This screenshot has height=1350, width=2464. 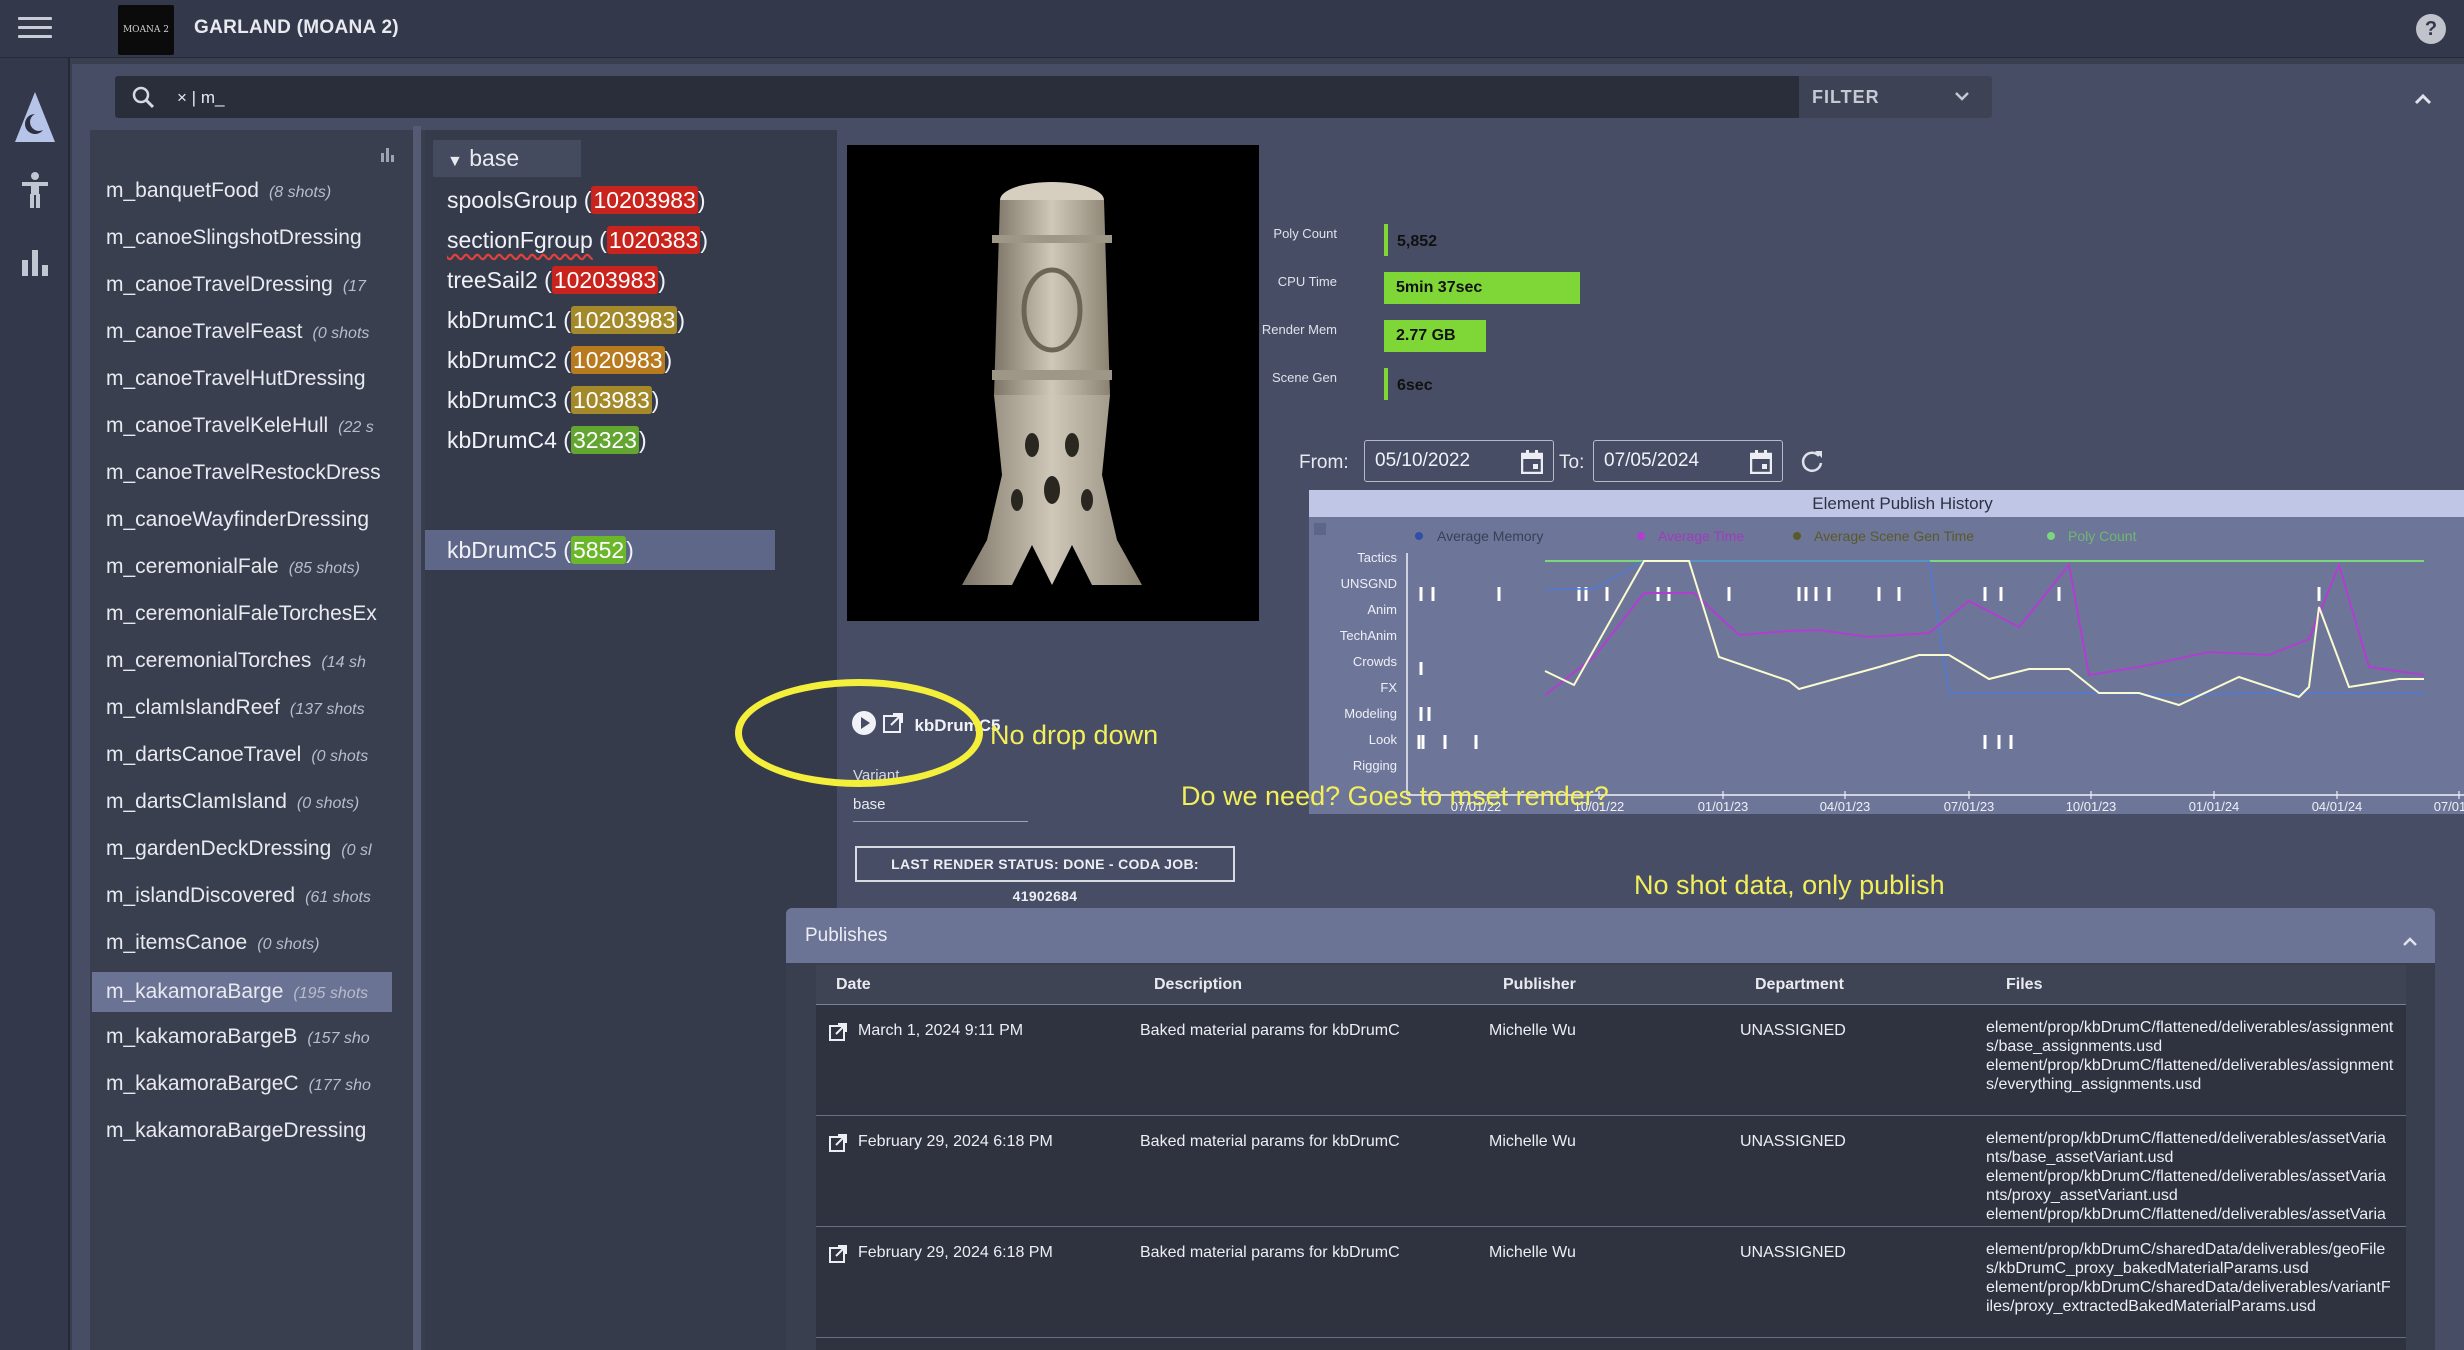 I want to click on shot-item: m_itemsCanoe (0 shots), so click(x=242, y=943).